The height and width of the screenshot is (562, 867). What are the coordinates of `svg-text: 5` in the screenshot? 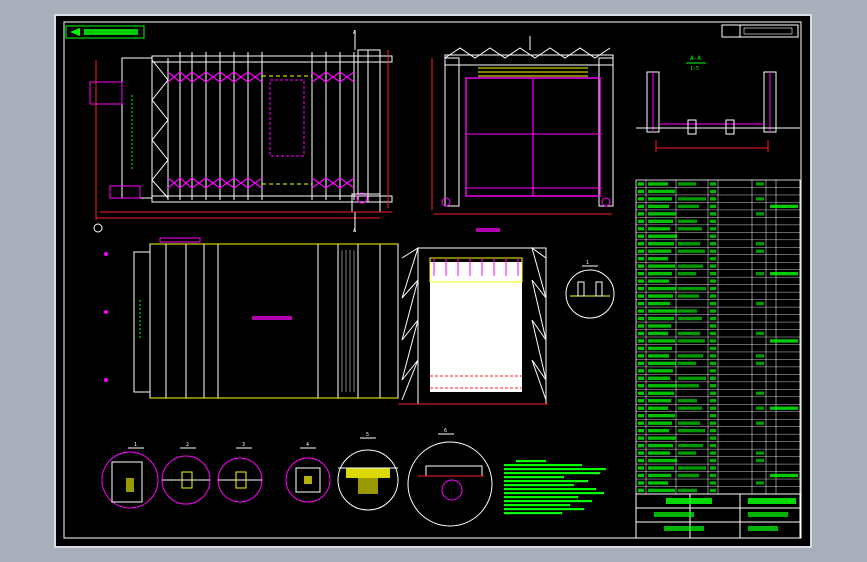 It's located at (367, 435).